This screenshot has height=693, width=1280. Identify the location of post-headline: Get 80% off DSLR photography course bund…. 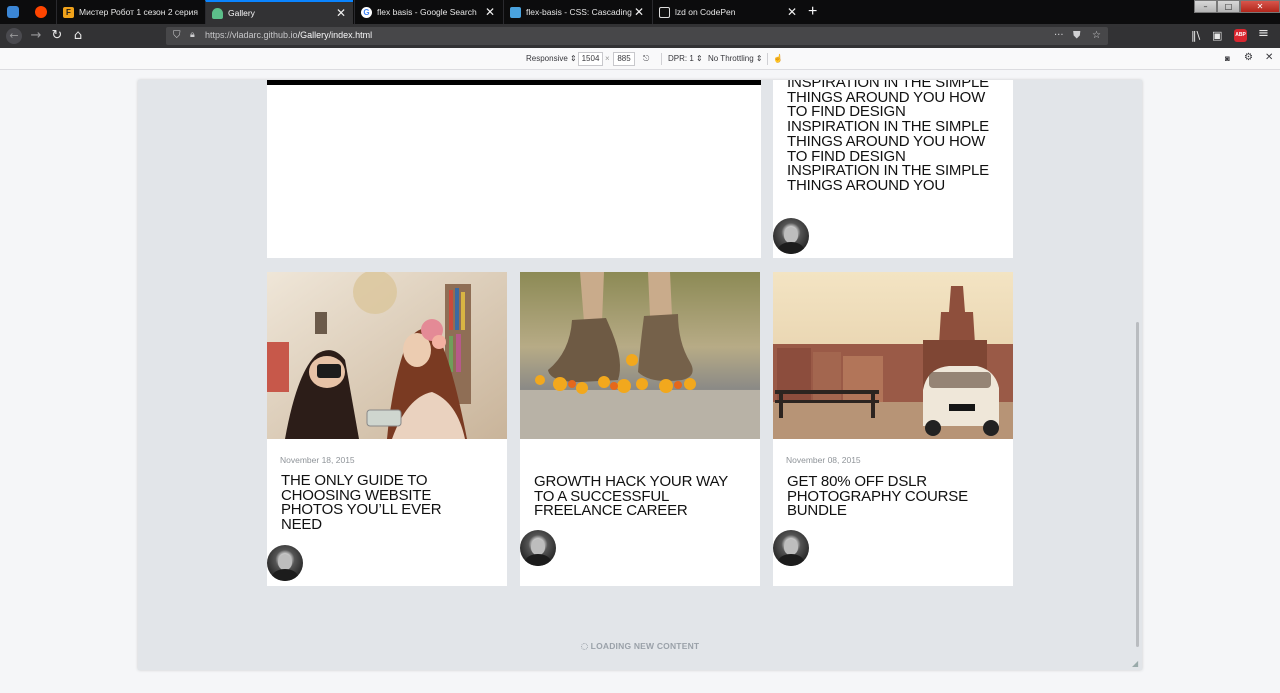
(884, 496).